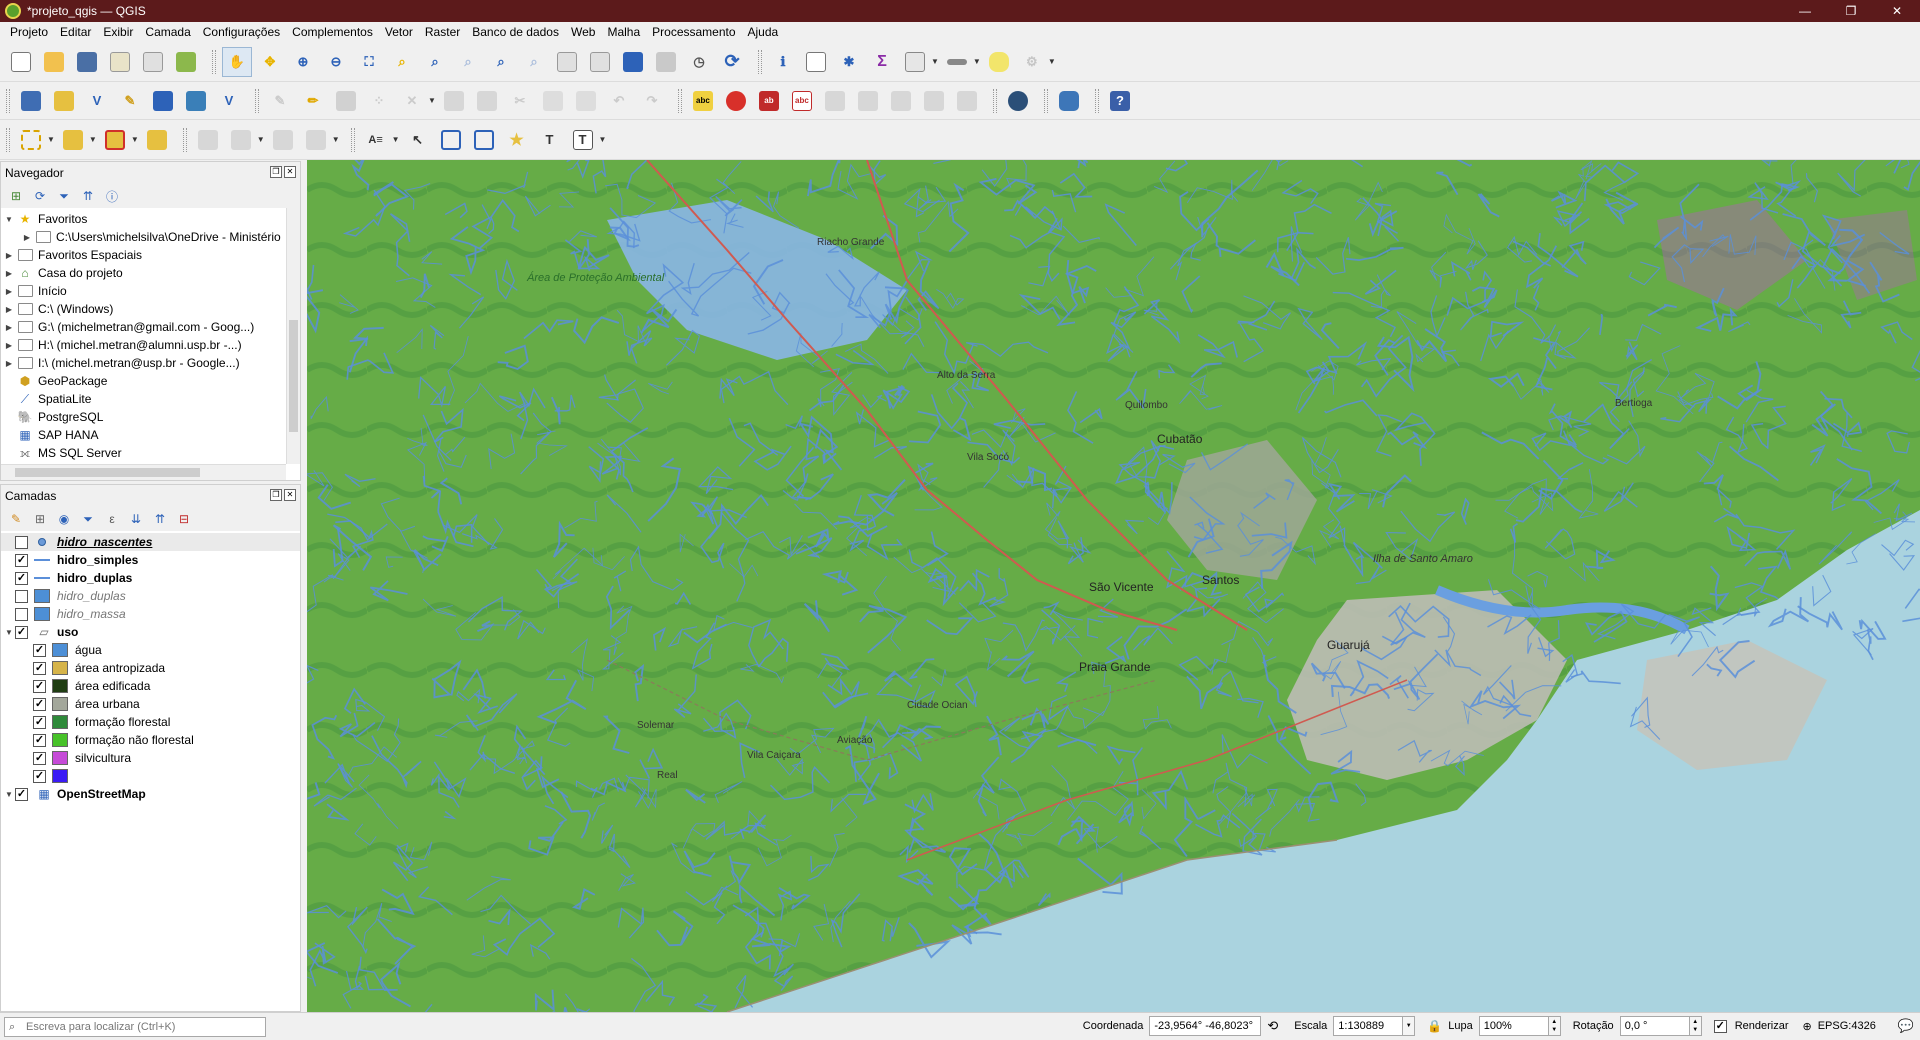  I want to click on pin-labels-icon: ab, so click(769, 101).